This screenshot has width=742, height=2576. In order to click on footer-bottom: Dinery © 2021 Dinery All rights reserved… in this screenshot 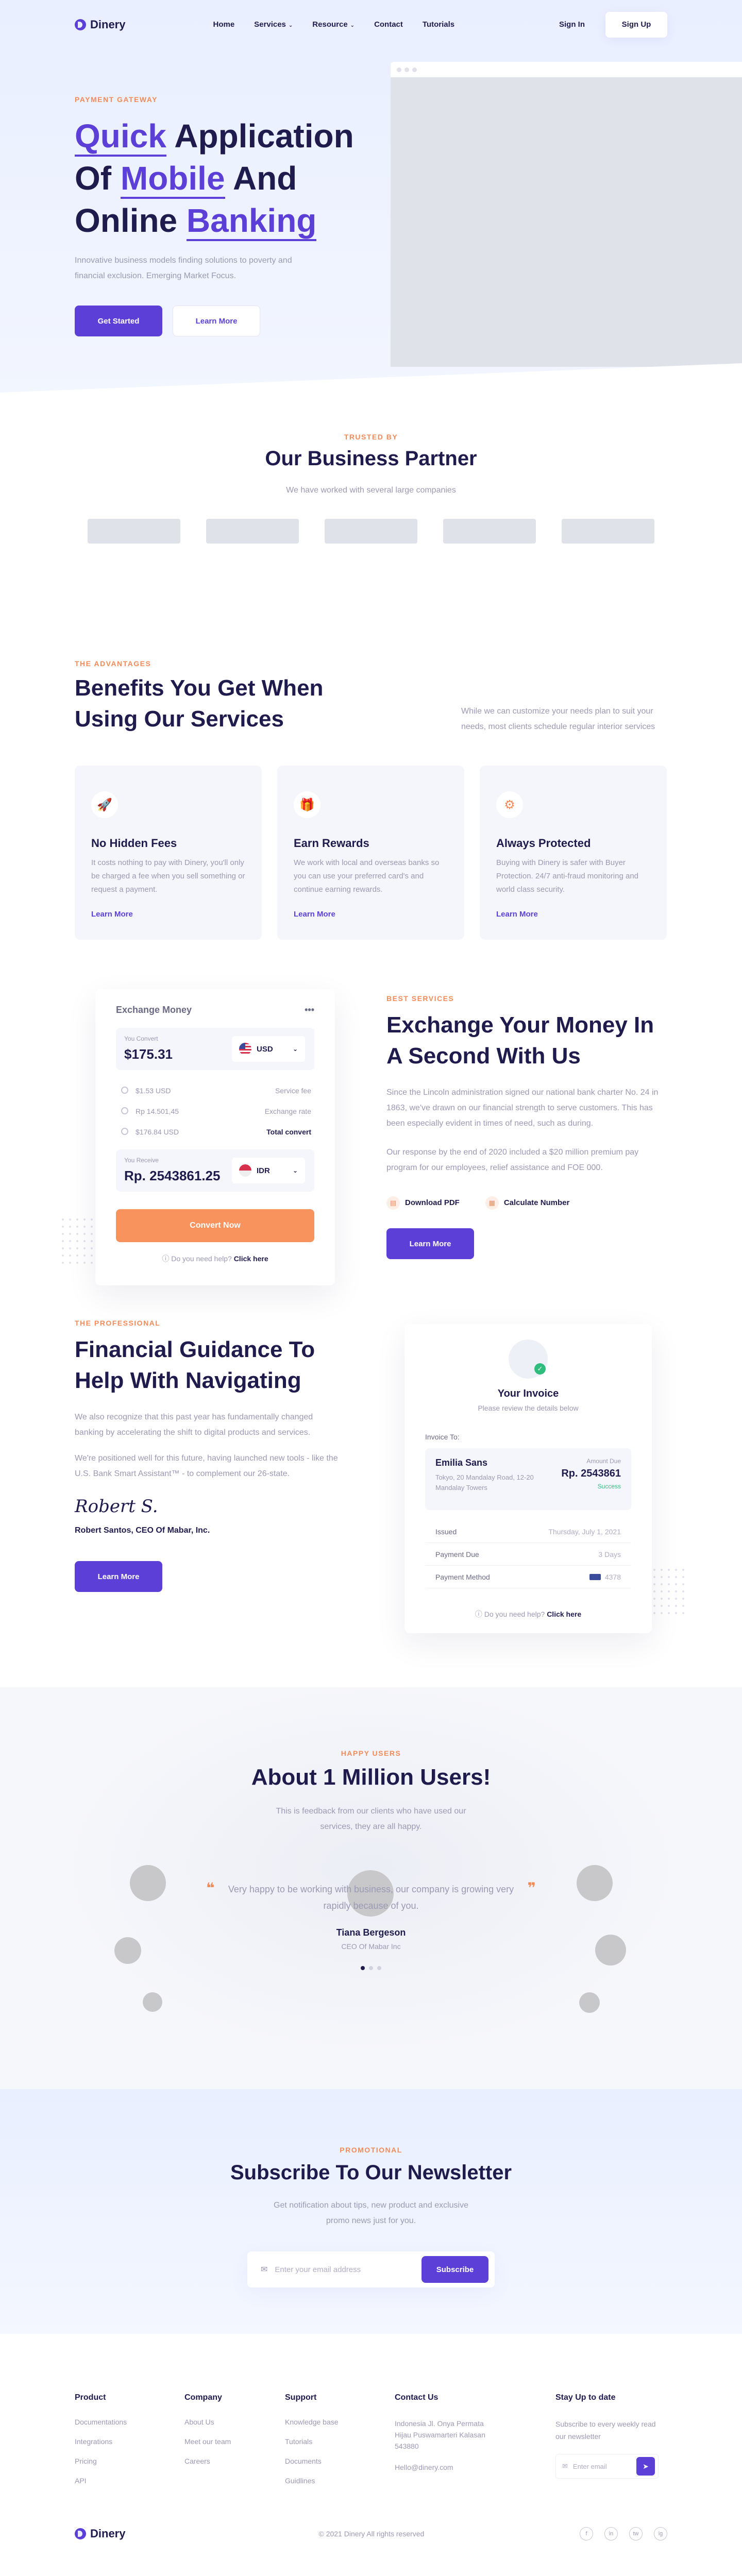, I will do `click(371, 2533)`.